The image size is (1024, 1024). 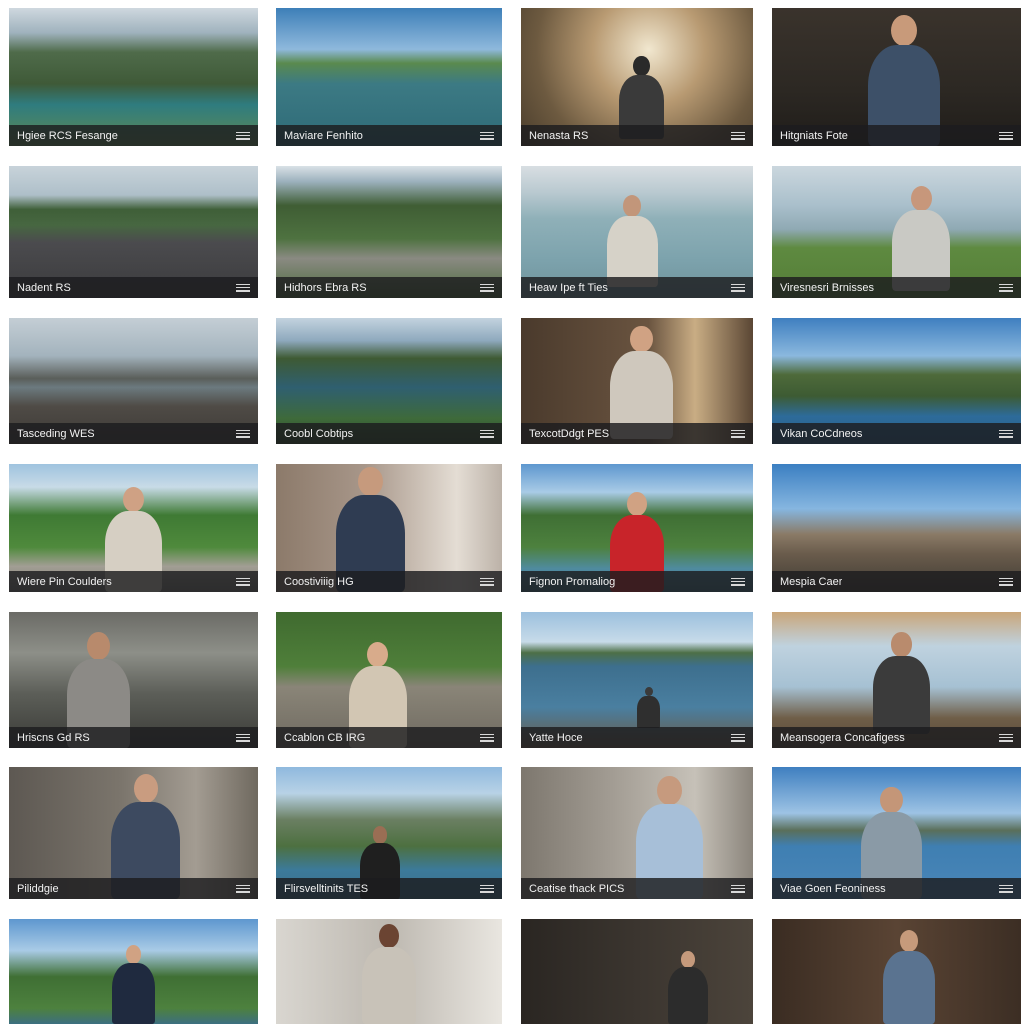 I want to click on video-thumbnail: Tasceding WES, so click(x=133, y=381).